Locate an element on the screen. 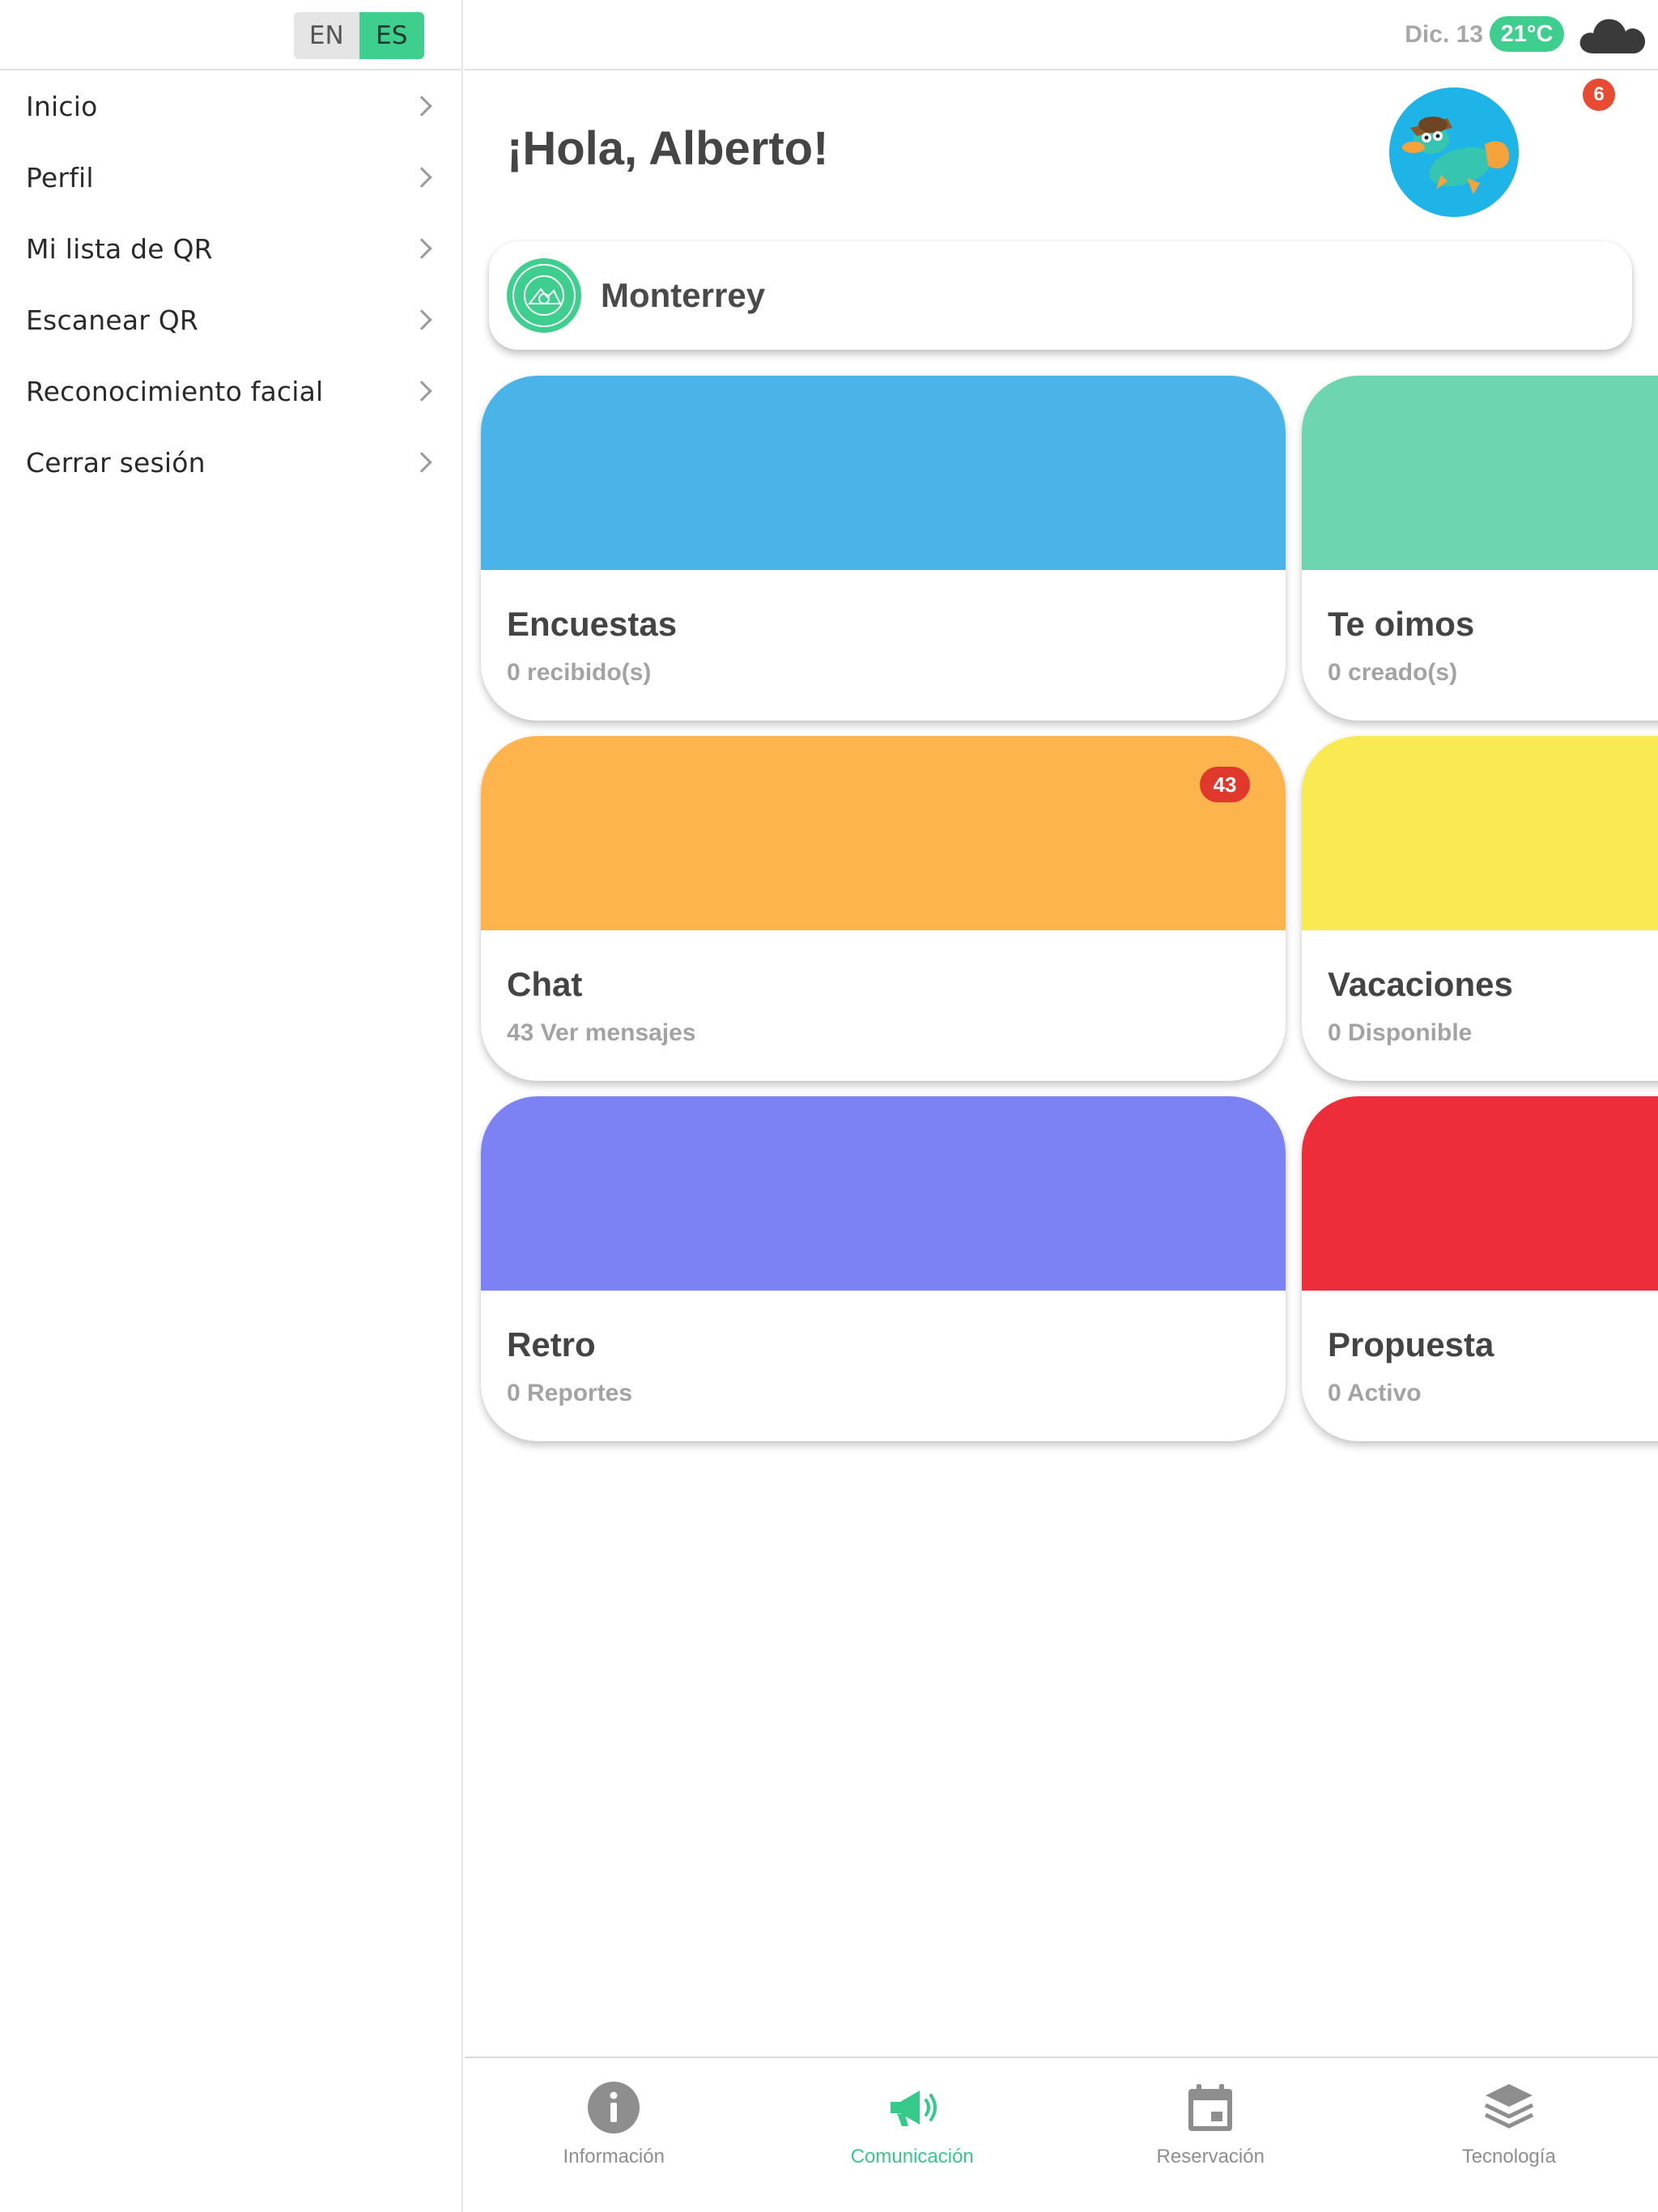 This screenshot has width=1658, height=2212. layers-icon is located at coordinates (1508, 2106).